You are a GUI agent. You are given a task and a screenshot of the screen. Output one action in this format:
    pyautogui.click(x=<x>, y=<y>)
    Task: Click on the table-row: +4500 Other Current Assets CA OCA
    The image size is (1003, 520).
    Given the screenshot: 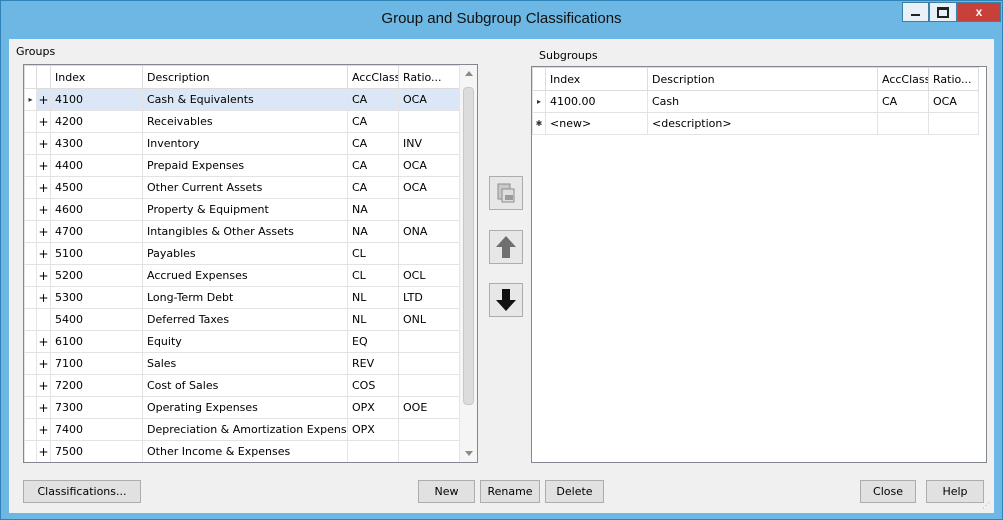 What is the action you would take?
    pyautogui.click(x=243, y=187)
    